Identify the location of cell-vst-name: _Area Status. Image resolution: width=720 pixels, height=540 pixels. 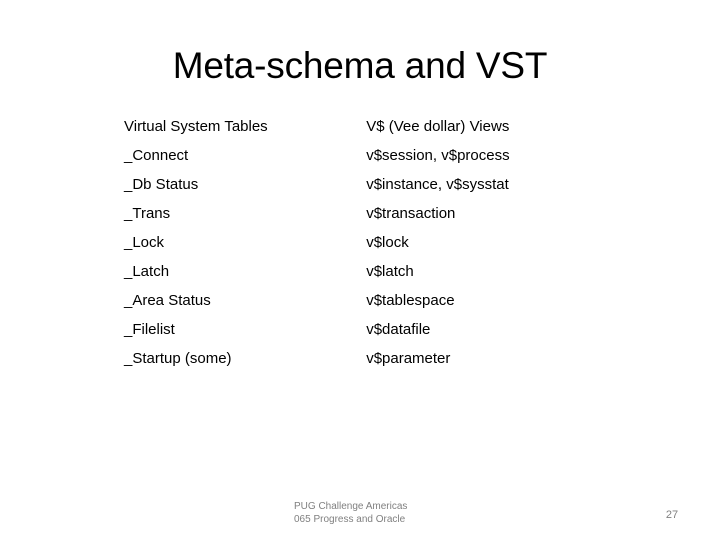
(167, 300).